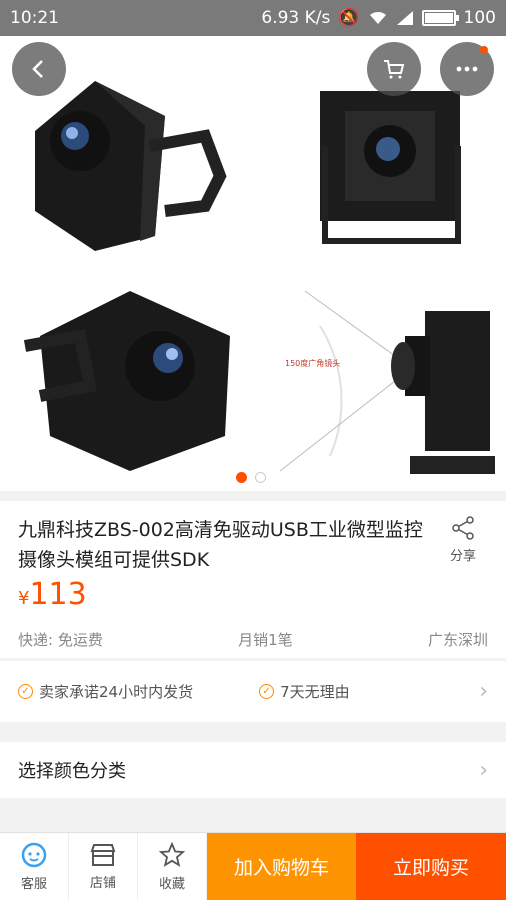  I want to click on promise-item-returns: ✓ 7天无理由, so click(304, 691).